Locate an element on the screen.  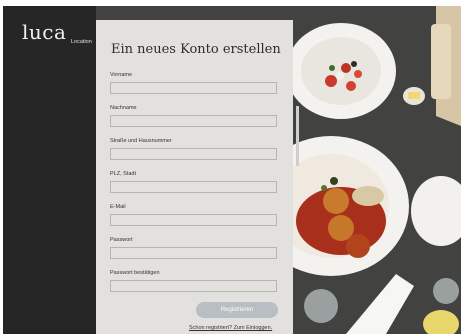
first-name-label: Vorname is located at coordinates (121, 75).